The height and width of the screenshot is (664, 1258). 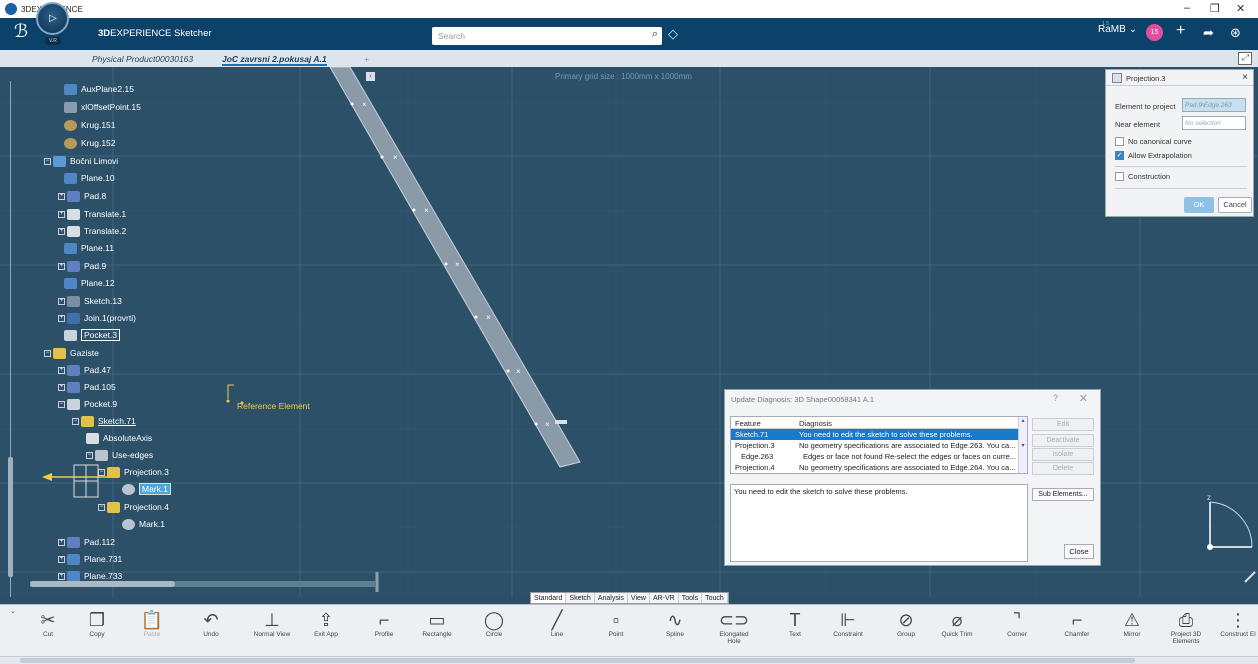 What do you see at coordinates (89, 248) in the screenshot?
I see `tree-node: Plane.11` at bounding box center [89, 248].